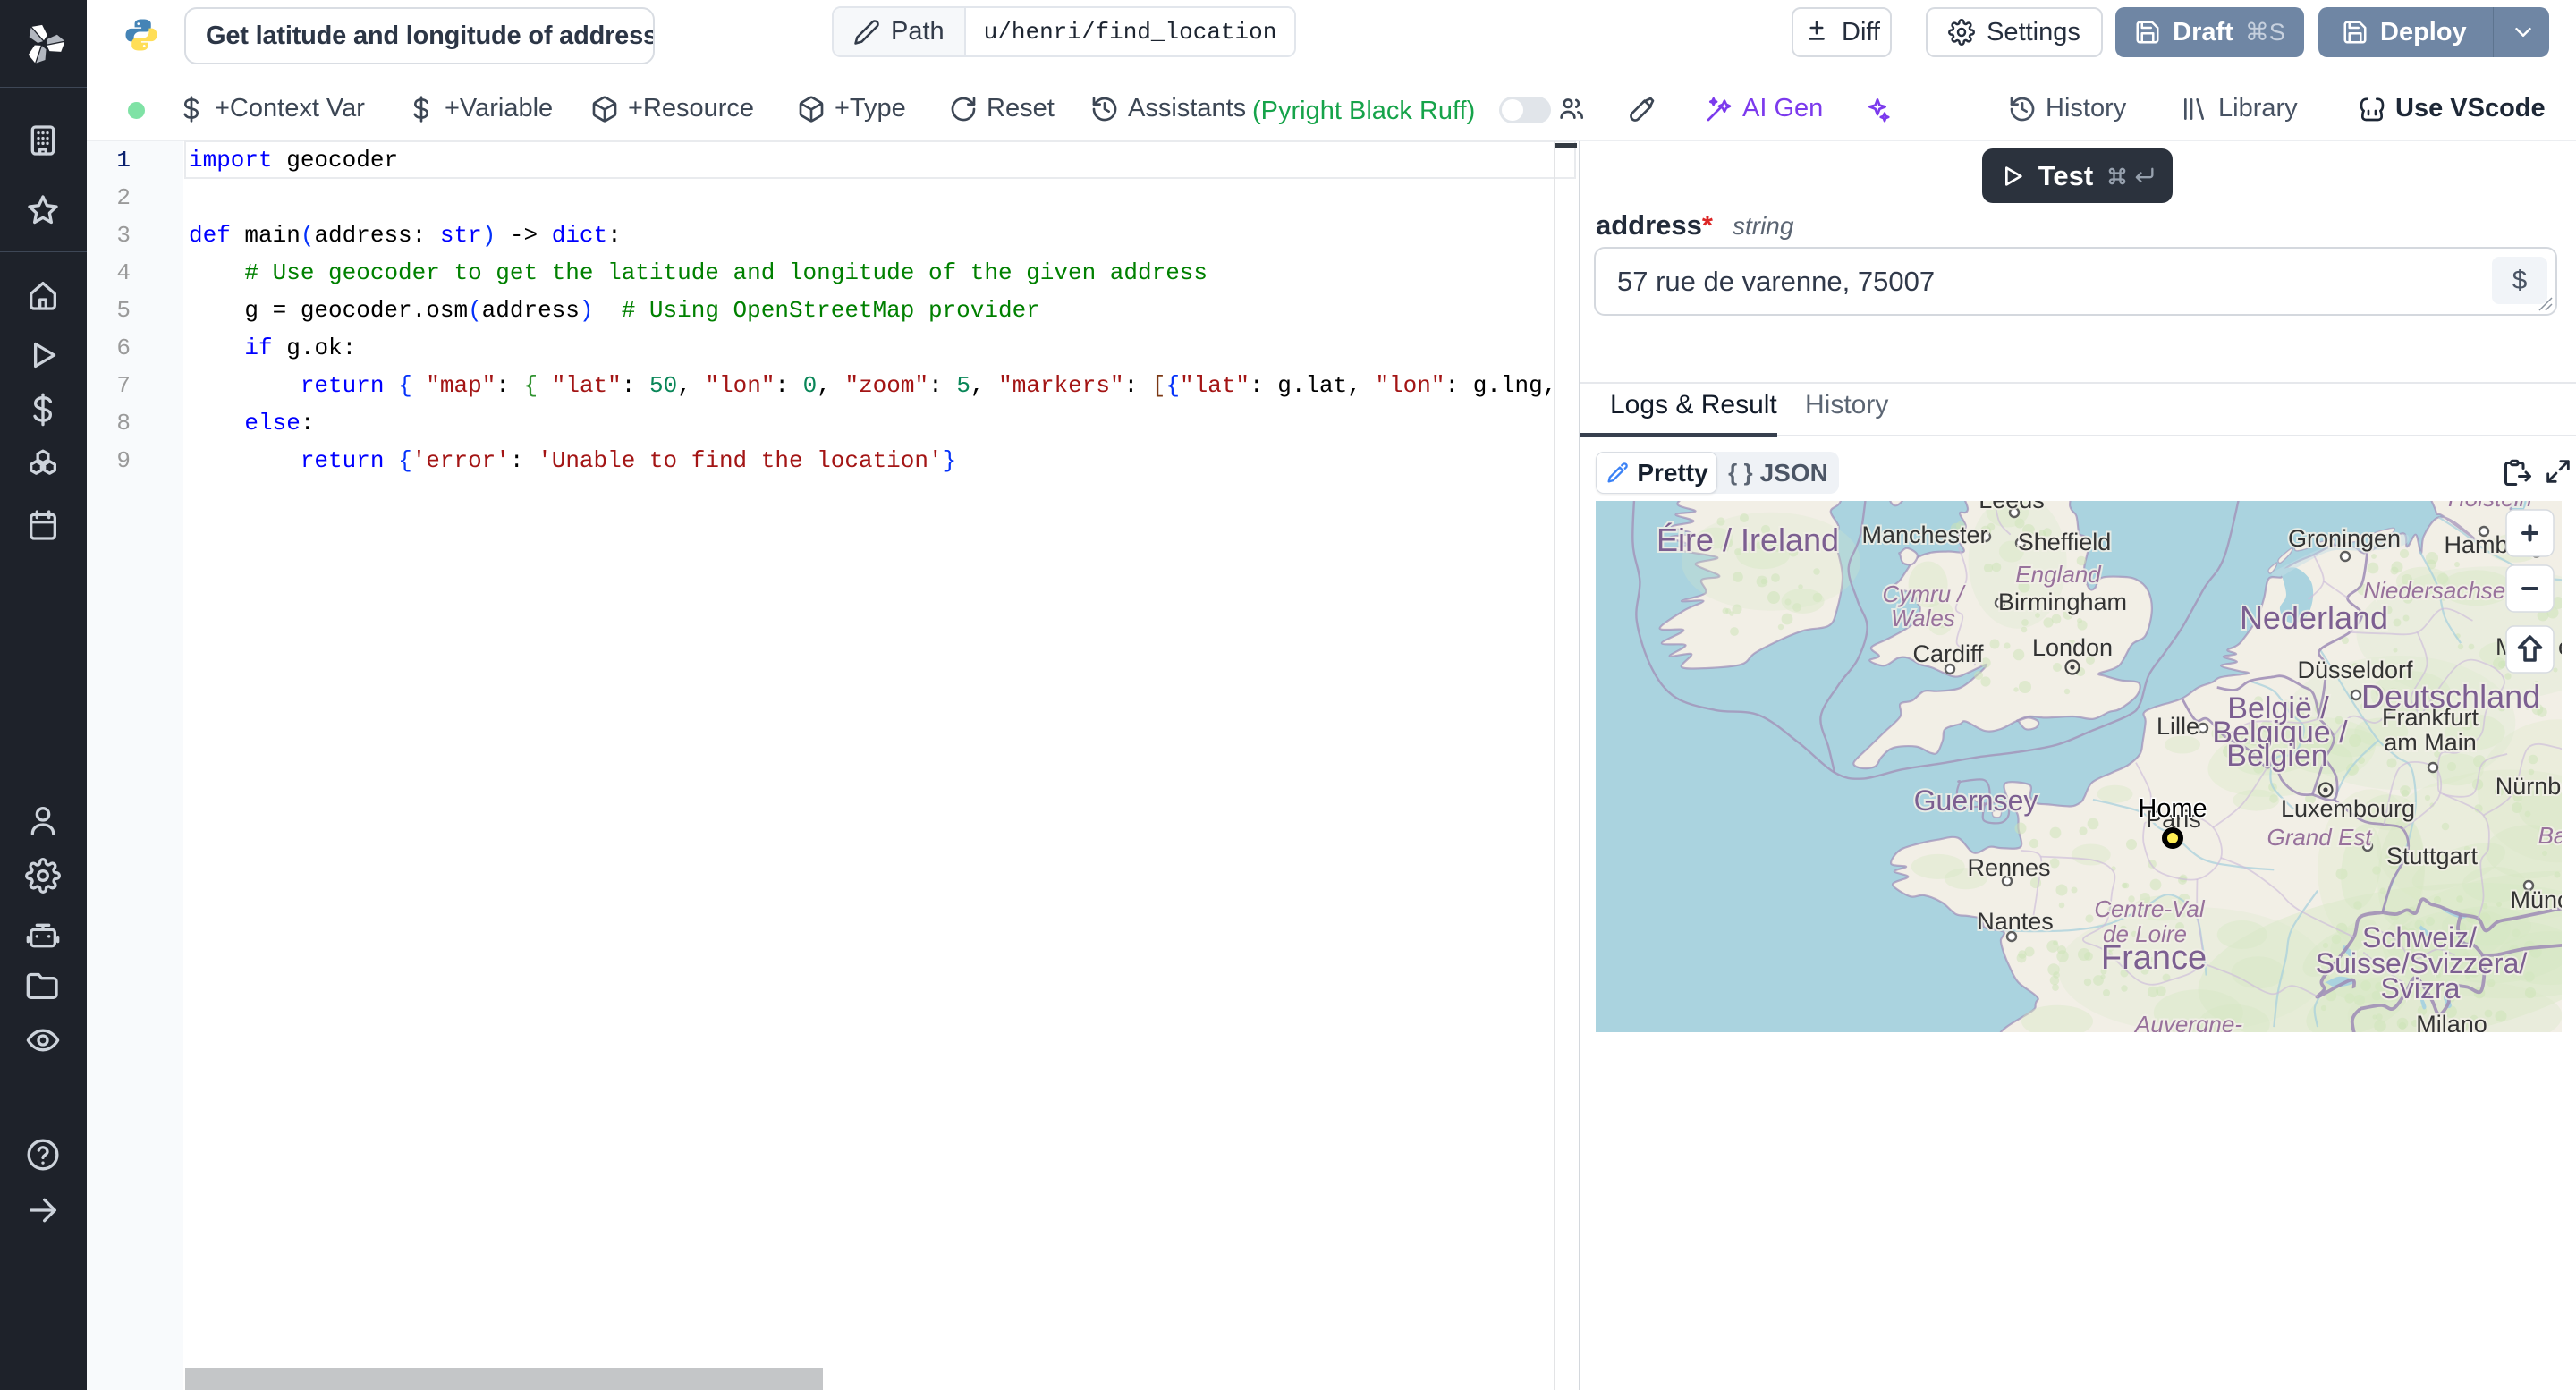 Image resolution: width=2576 pixels, height=1390 pixels. What do you see at coordinates (2320, 837) in the screenshot?
I see `svg-text: Grand Est` at bounding box center [2320, 837].